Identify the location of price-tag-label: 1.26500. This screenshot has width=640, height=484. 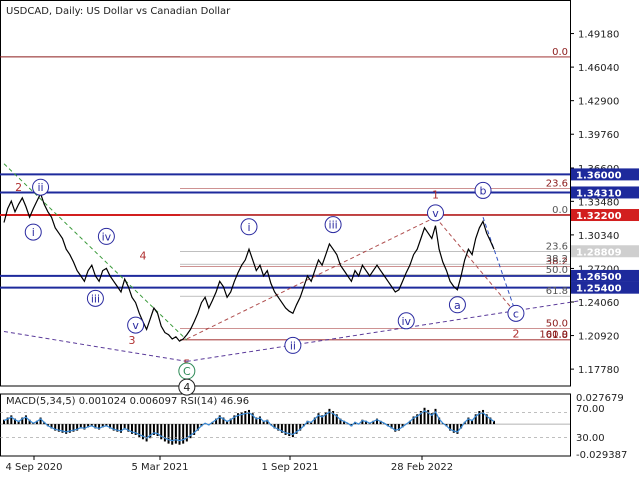
(599, 277).